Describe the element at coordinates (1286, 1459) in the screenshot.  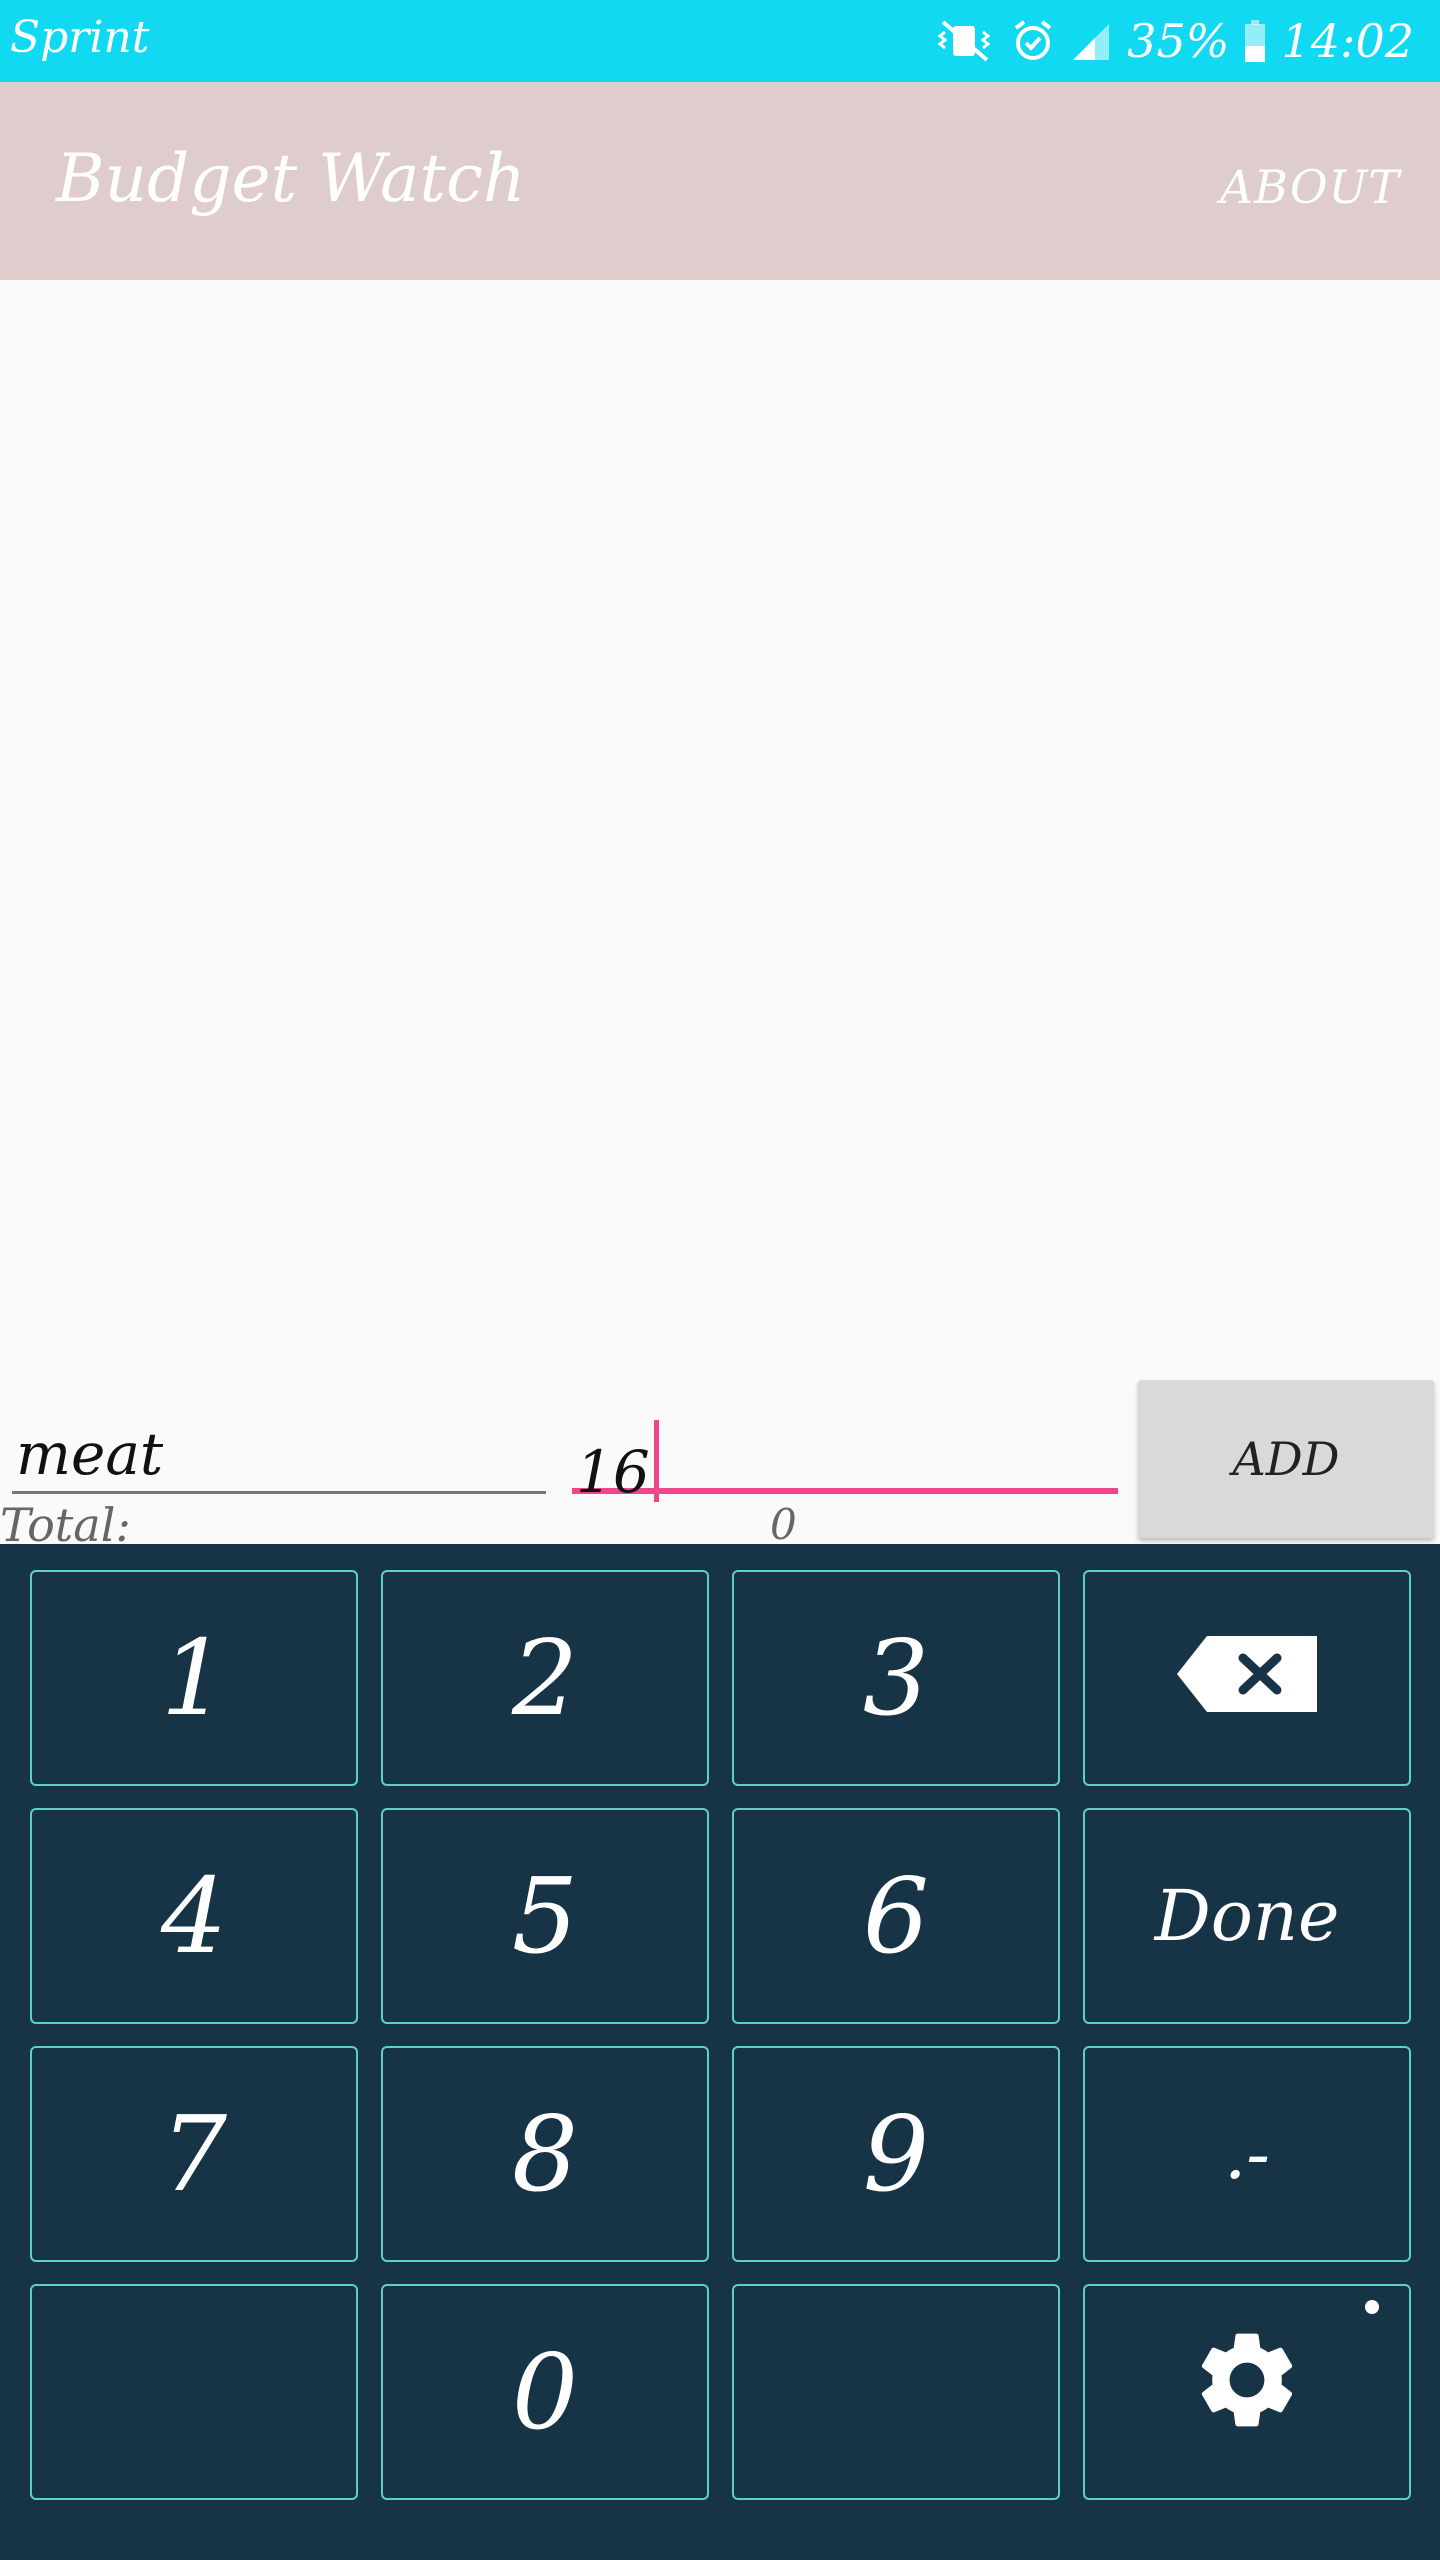
I see `add-button: ADD` at that location.